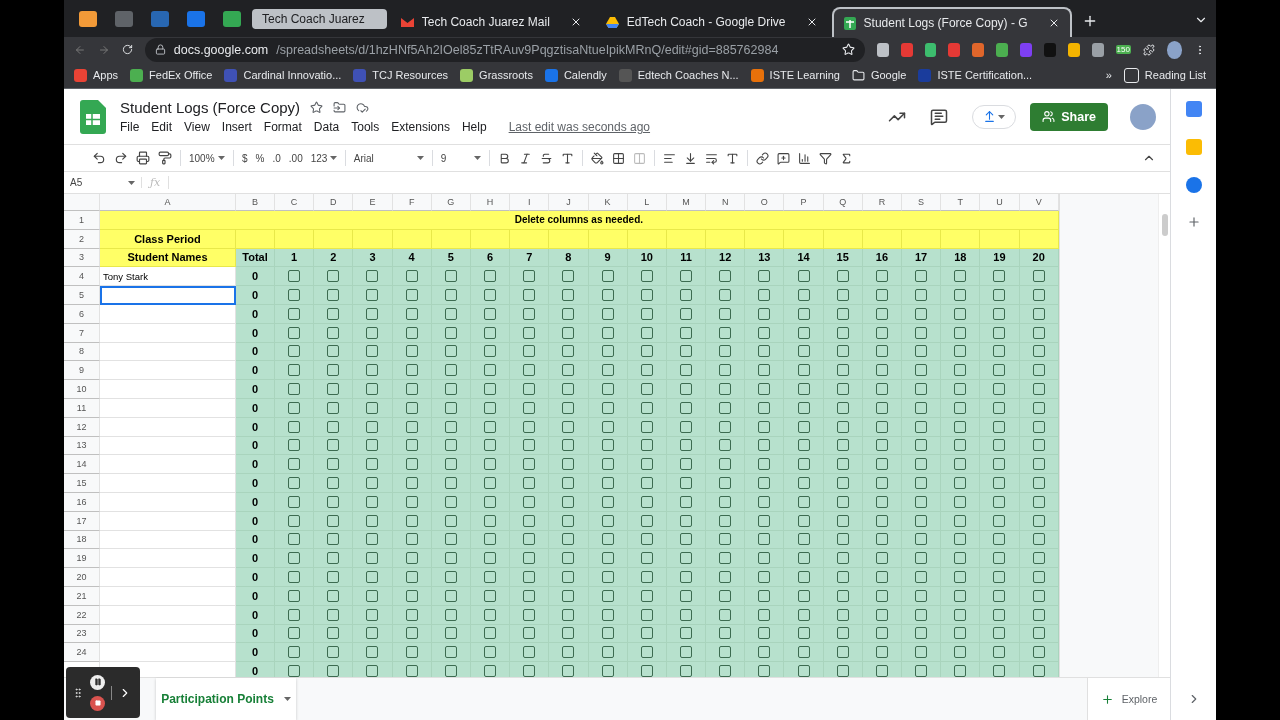 The width and height of the screenshot is (1280, 720). What do you see at coordinates (843, 202) in the screenshot?
I see `column-header: Q` at bounding box center [843, 202].